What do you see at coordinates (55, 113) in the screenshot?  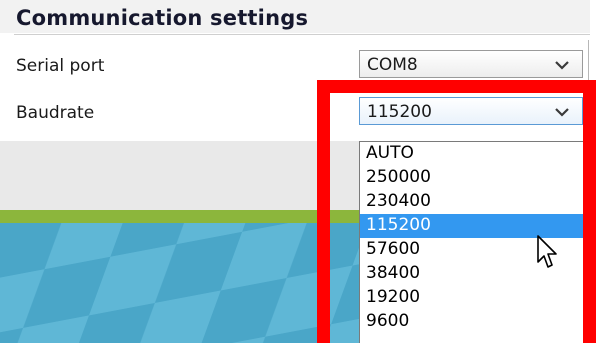 I see `baudrate-label: Baudrate` at bounding box center [55, 113].